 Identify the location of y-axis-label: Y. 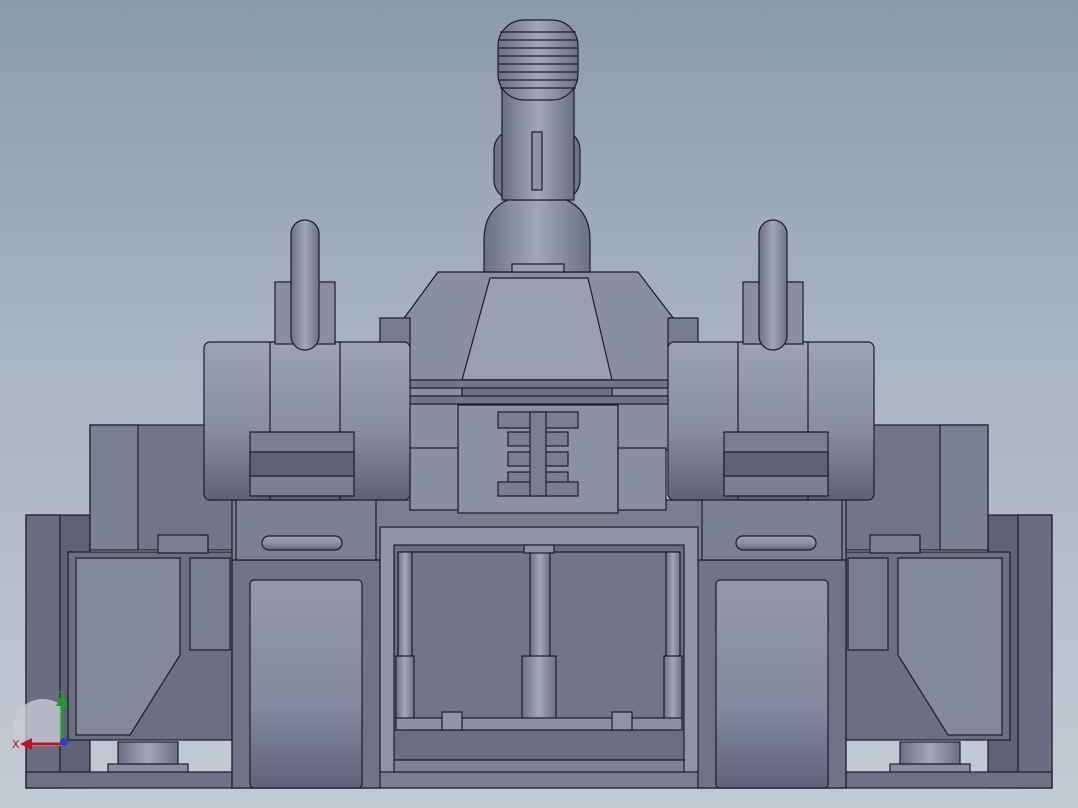
(61, 694).